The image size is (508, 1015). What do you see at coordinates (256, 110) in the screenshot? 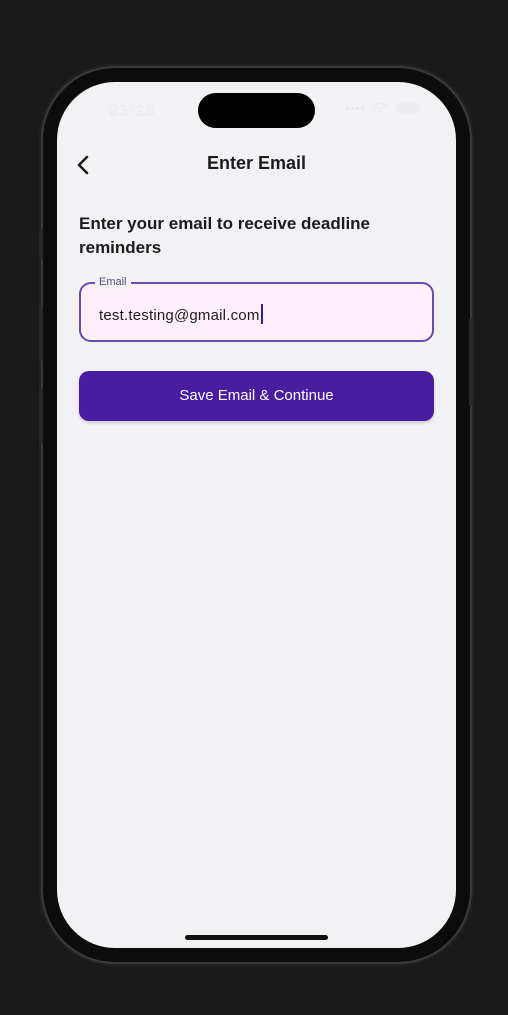
I see `dynamic-island` at bounding box center [256, 110].